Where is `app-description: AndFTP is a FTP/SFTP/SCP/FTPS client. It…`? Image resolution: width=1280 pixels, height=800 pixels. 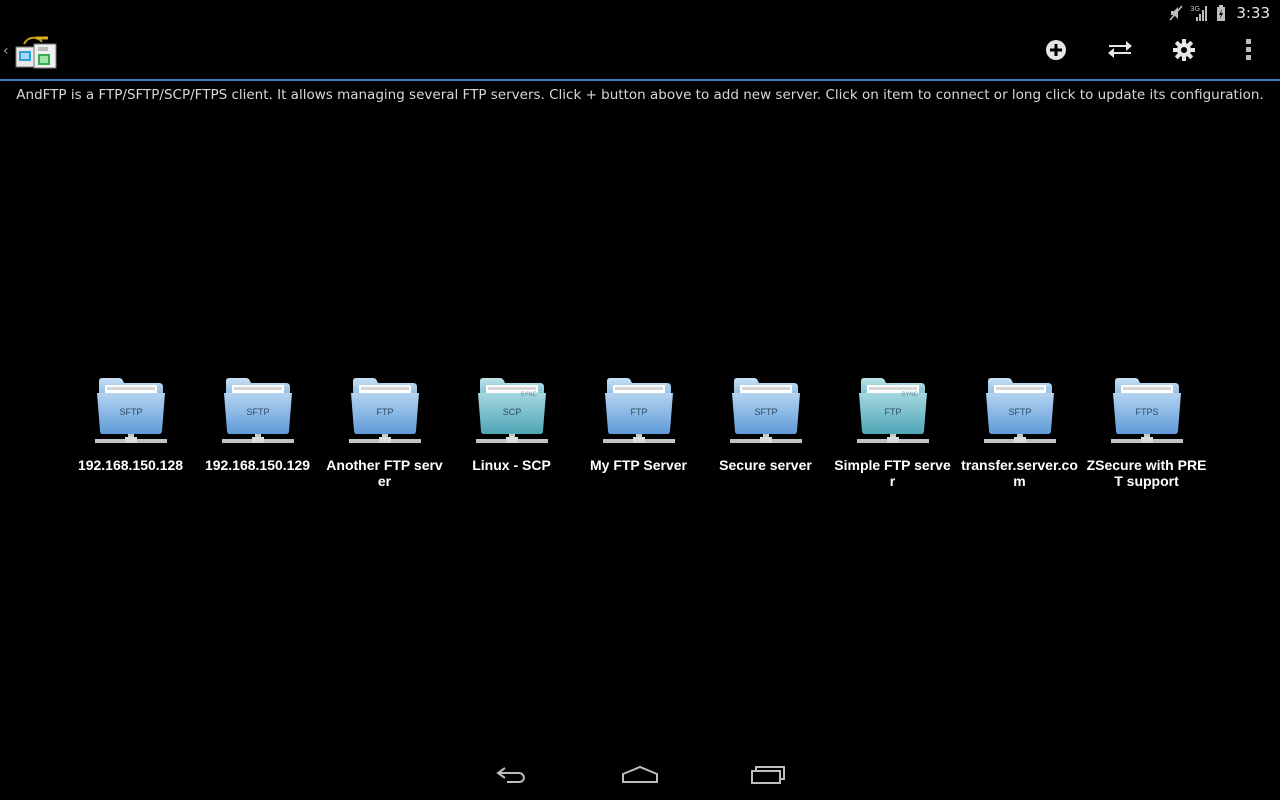 app-description: AndFTP is a FTP/SFTP/SCP/FTPS client. It… is located at coordinates (640, 95).